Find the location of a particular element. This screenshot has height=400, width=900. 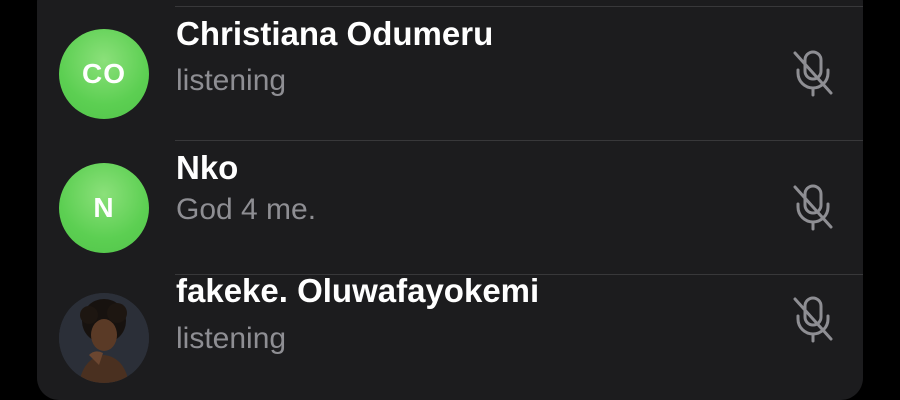

participant-name: Nko is located at coordinates (207, 167).